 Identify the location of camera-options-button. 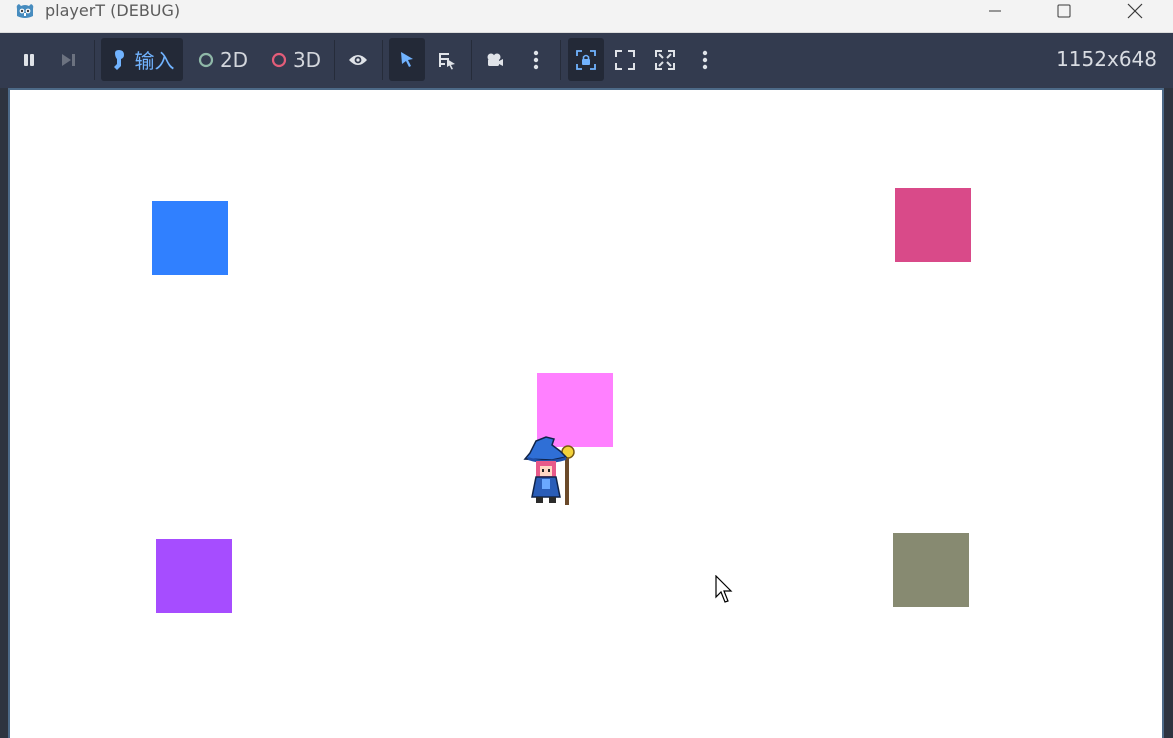
(536, 59).